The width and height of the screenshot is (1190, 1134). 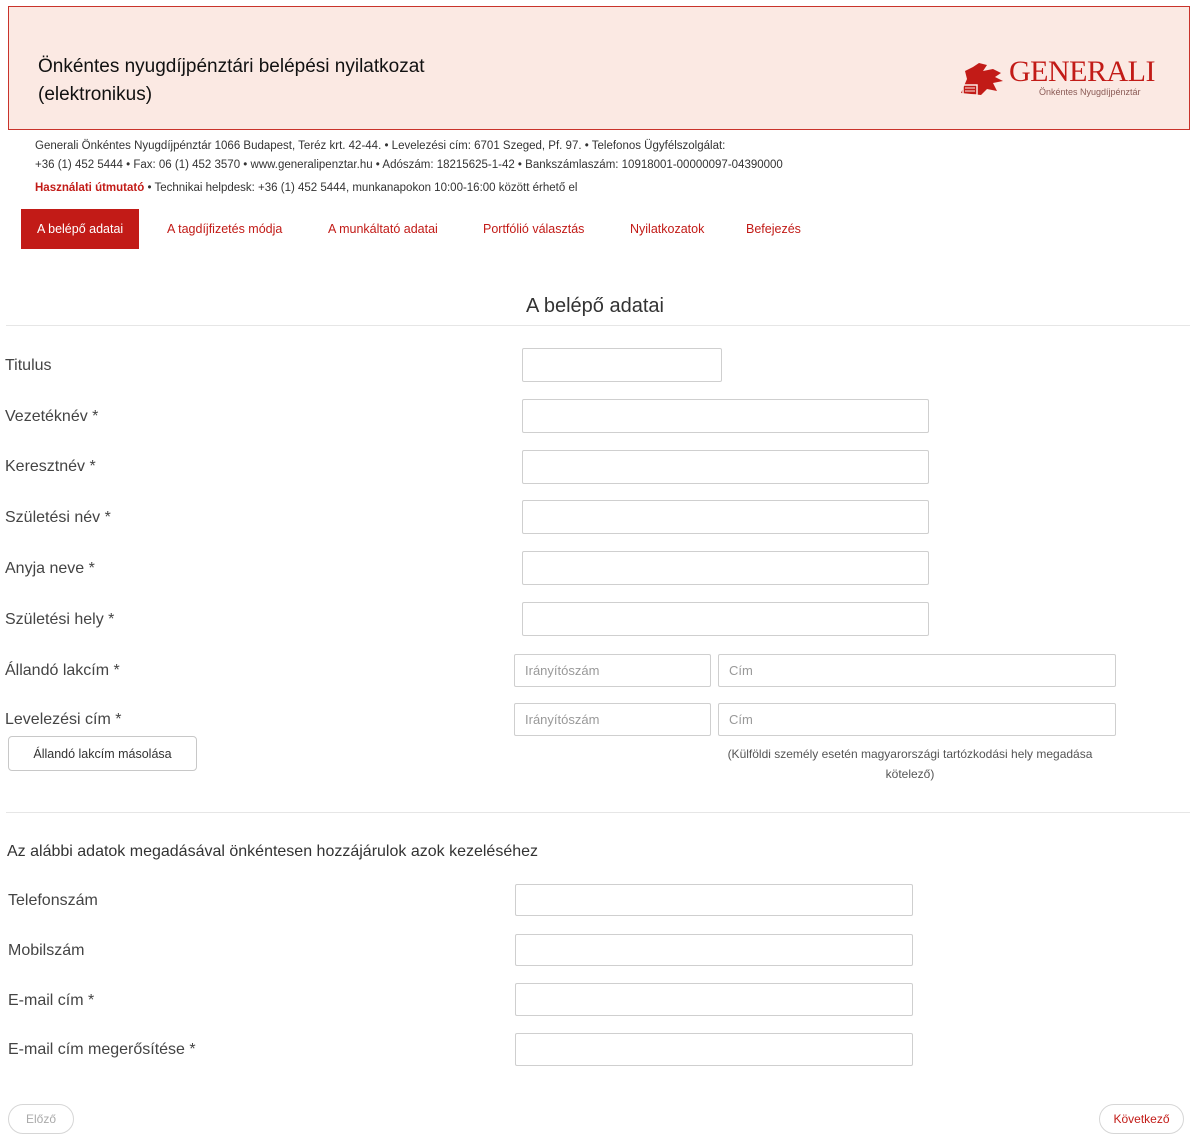 I want to click on levelezesi-address-input, so click(x=917, y=719).